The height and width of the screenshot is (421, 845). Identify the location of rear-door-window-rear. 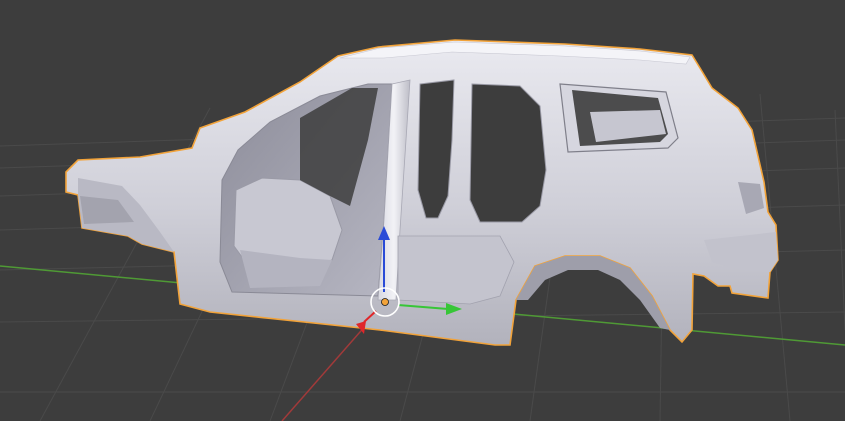
(508, 153).